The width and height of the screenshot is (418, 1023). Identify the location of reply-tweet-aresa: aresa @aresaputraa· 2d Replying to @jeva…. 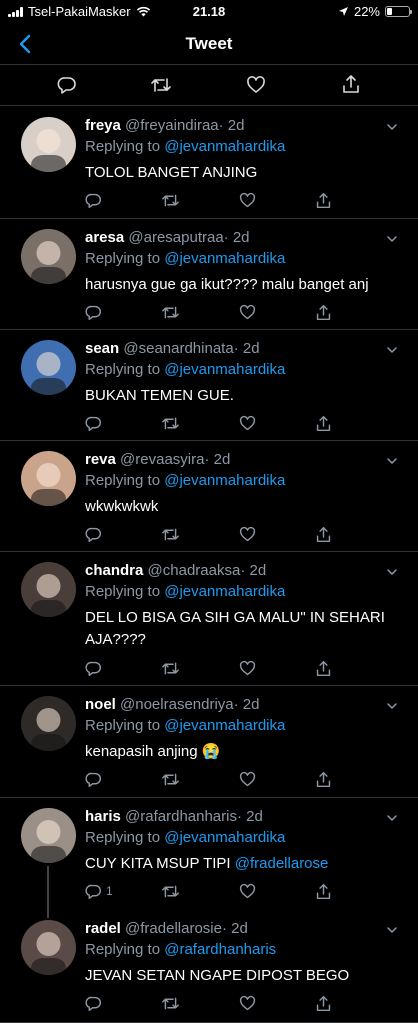
(209, 274).